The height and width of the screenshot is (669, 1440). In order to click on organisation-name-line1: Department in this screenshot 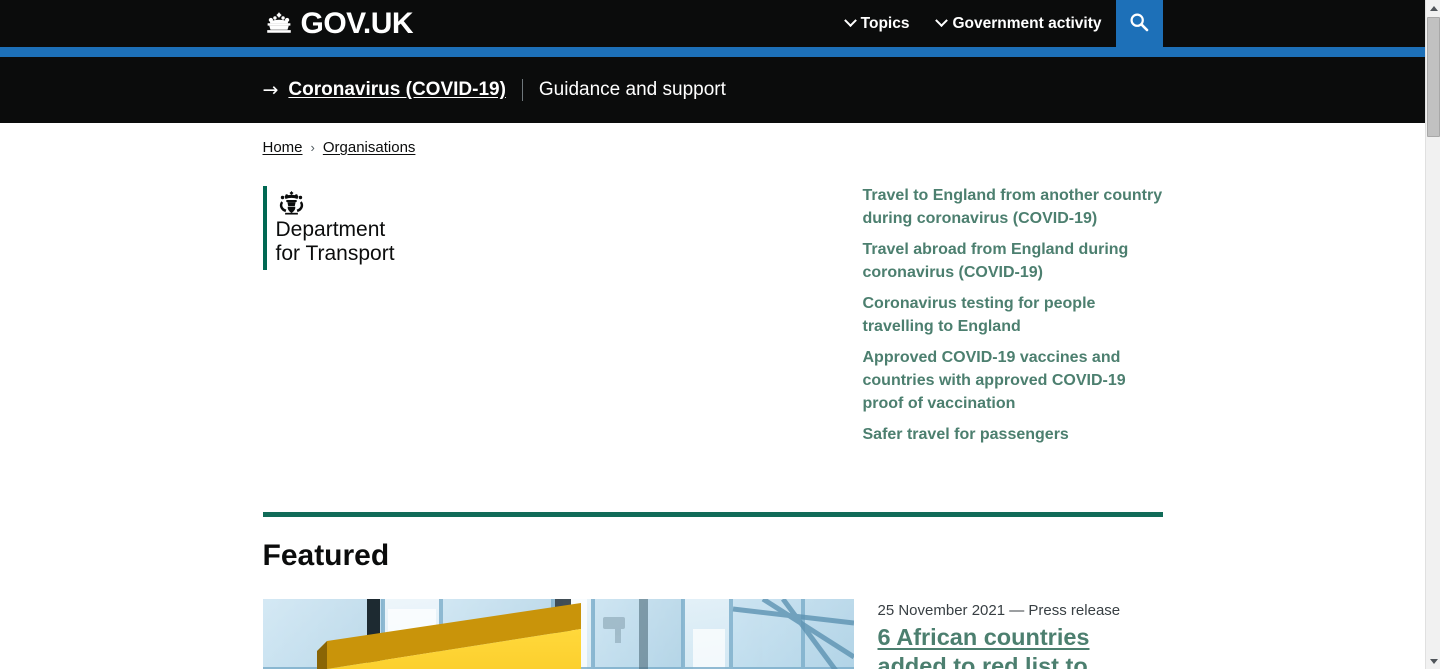, I will do `click(330, 229)`.